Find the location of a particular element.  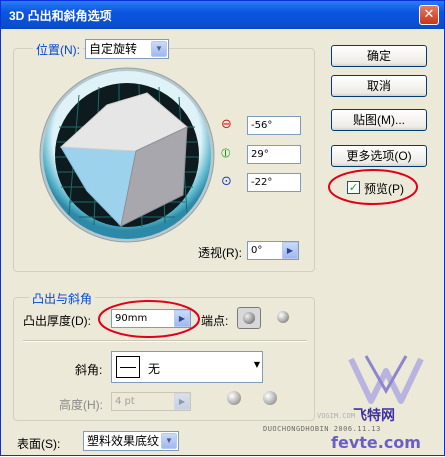

watermark-brand: 飞特网 is located at coordinates (374, 416).